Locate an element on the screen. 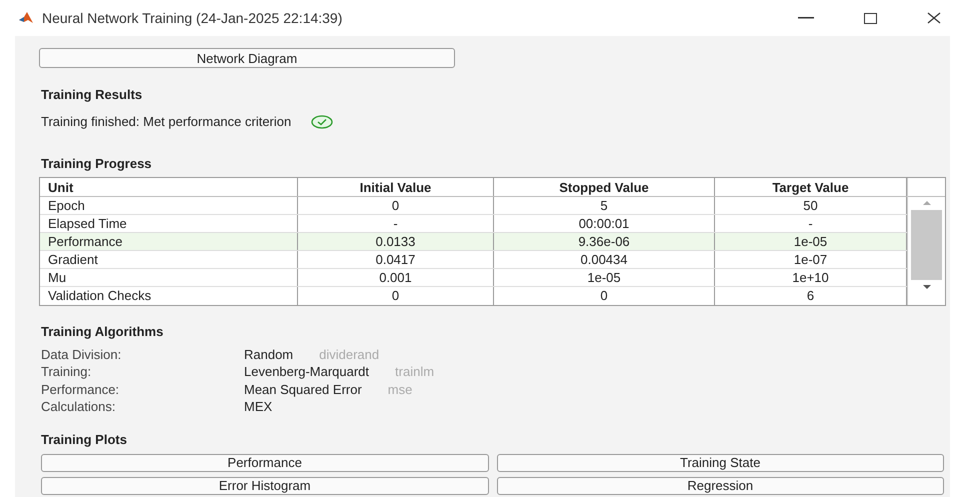  table-cell: Mu is located at coordinates (169, 277).